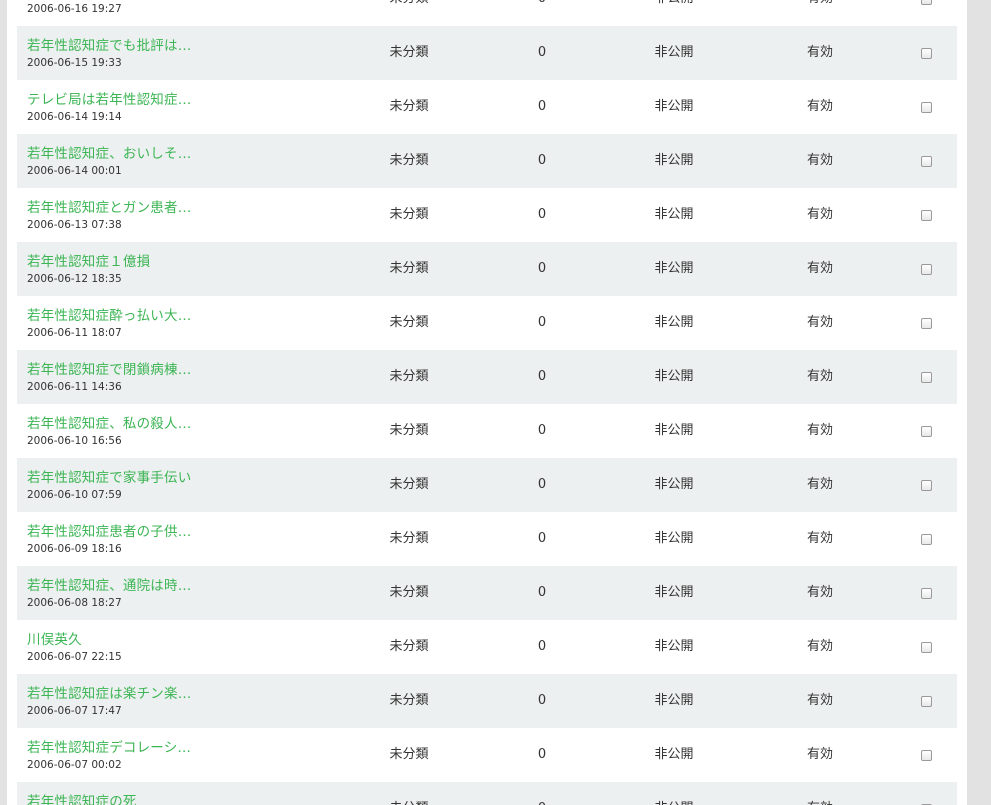 The width and height of the screenshot is (991, 805). I want to click on table-row: 若年性認知症、通院は時… 2006-06-08 18:27 未分類 0 非公開 有効, so click(487, 593).